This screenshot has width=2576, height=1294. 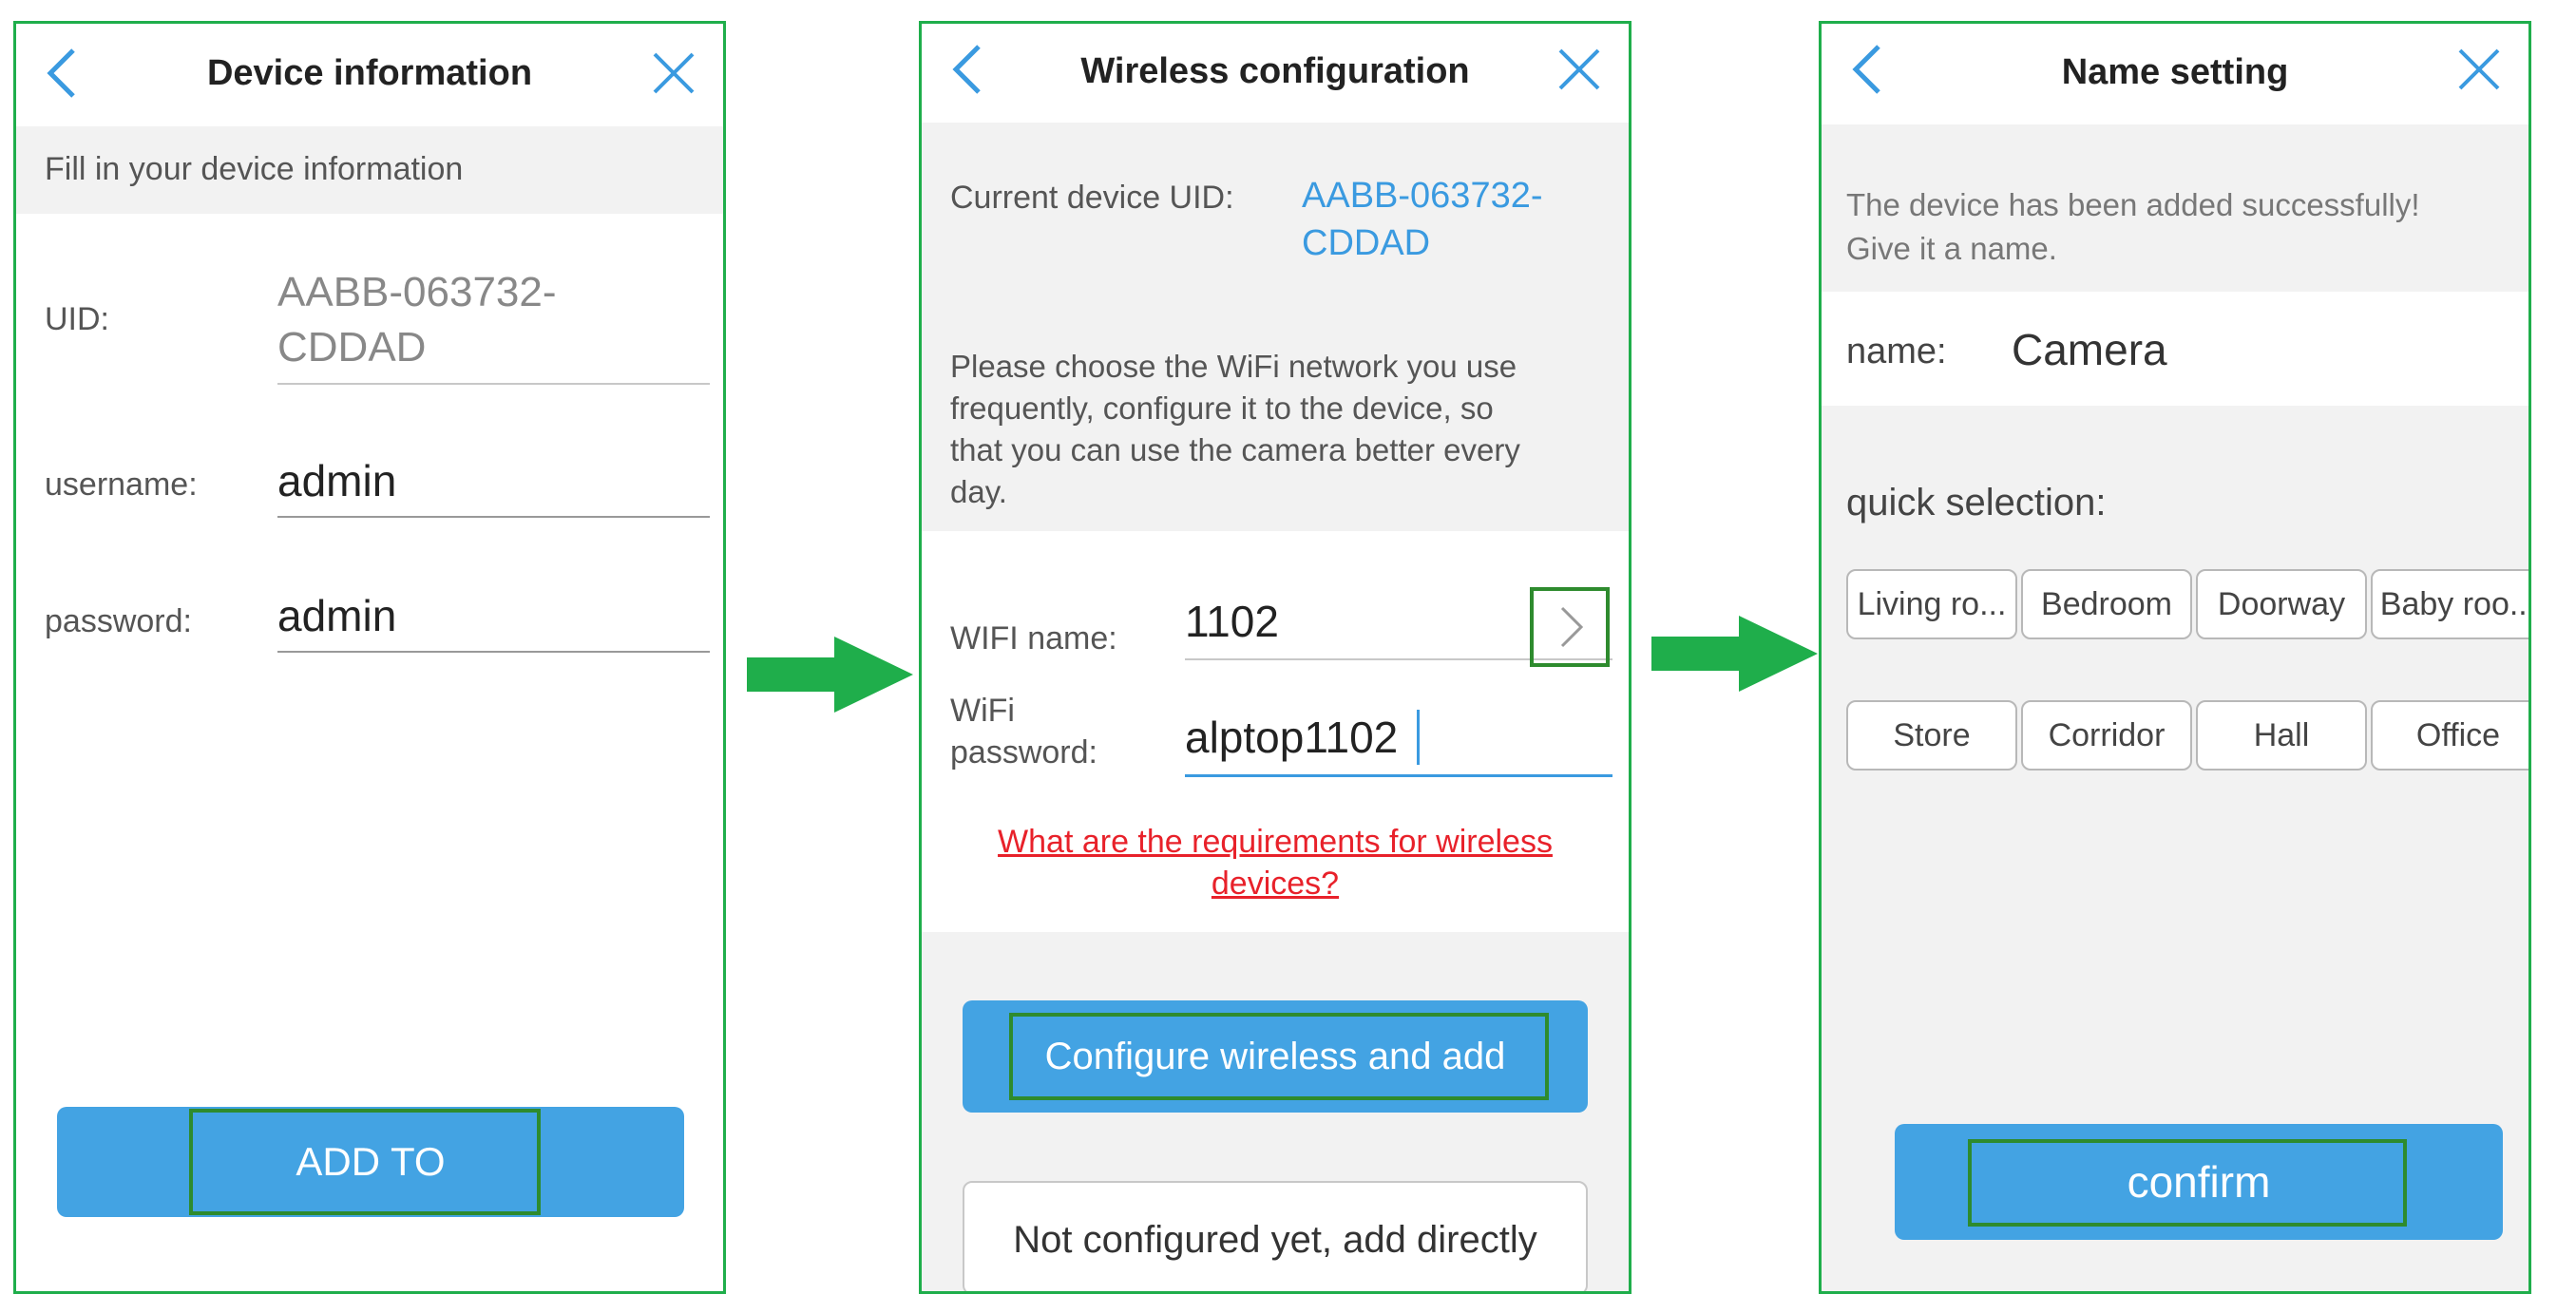 I want to click on instructions-line1: Please choose the WiFi network you use, so click(x=1233, y=366).